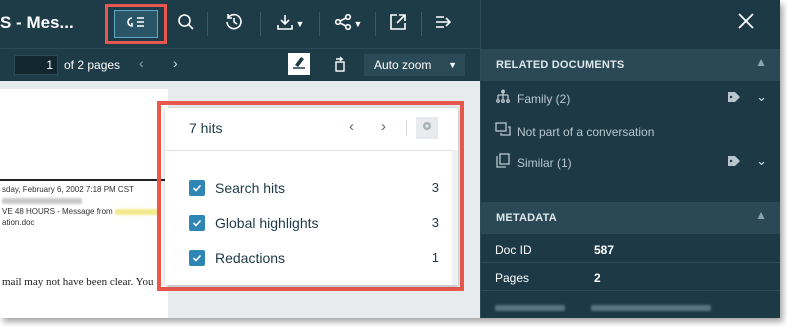  Describe the element at coordinates (560, 65) in the screenshot. I see `section-title: RELATED DOCUMENTS` at that location.